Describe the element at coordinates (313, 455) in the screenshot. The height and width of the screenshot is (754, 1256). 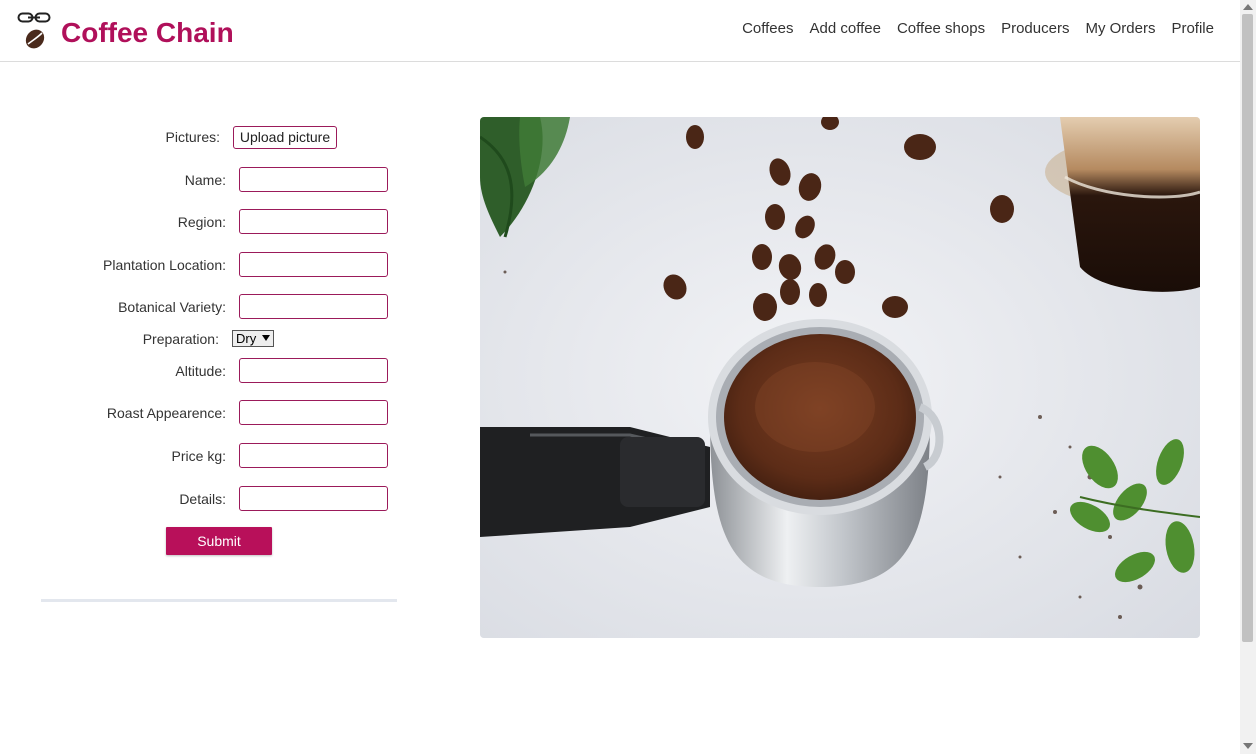
I see `price-kg-field` at that location.